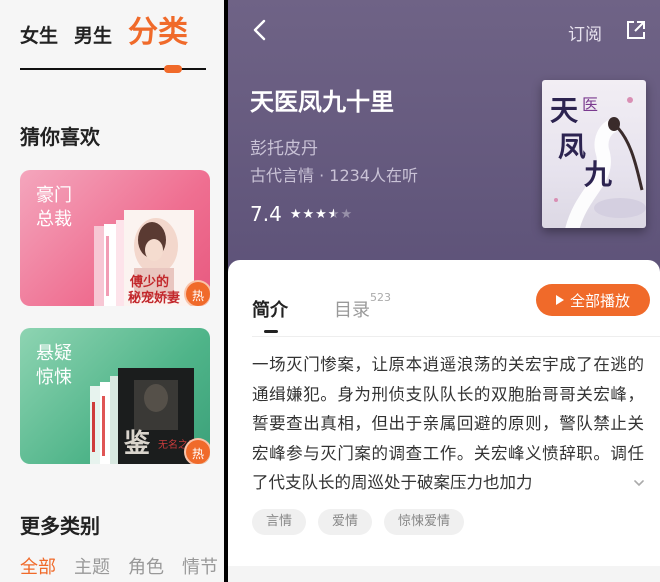 This screenshot has width=660, height=582. What do you see at coordinates (271, 331) in the screenshot?
I see `tab-intro-indicator` at bounding box center [271, 331].